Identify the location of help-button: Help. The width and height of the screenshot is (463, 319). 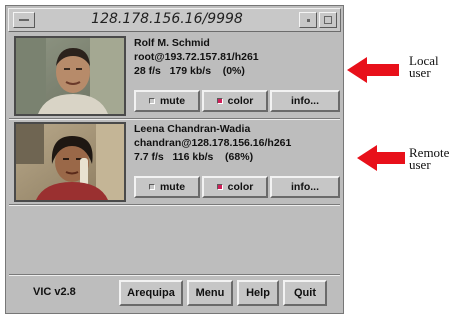
(258, 293).